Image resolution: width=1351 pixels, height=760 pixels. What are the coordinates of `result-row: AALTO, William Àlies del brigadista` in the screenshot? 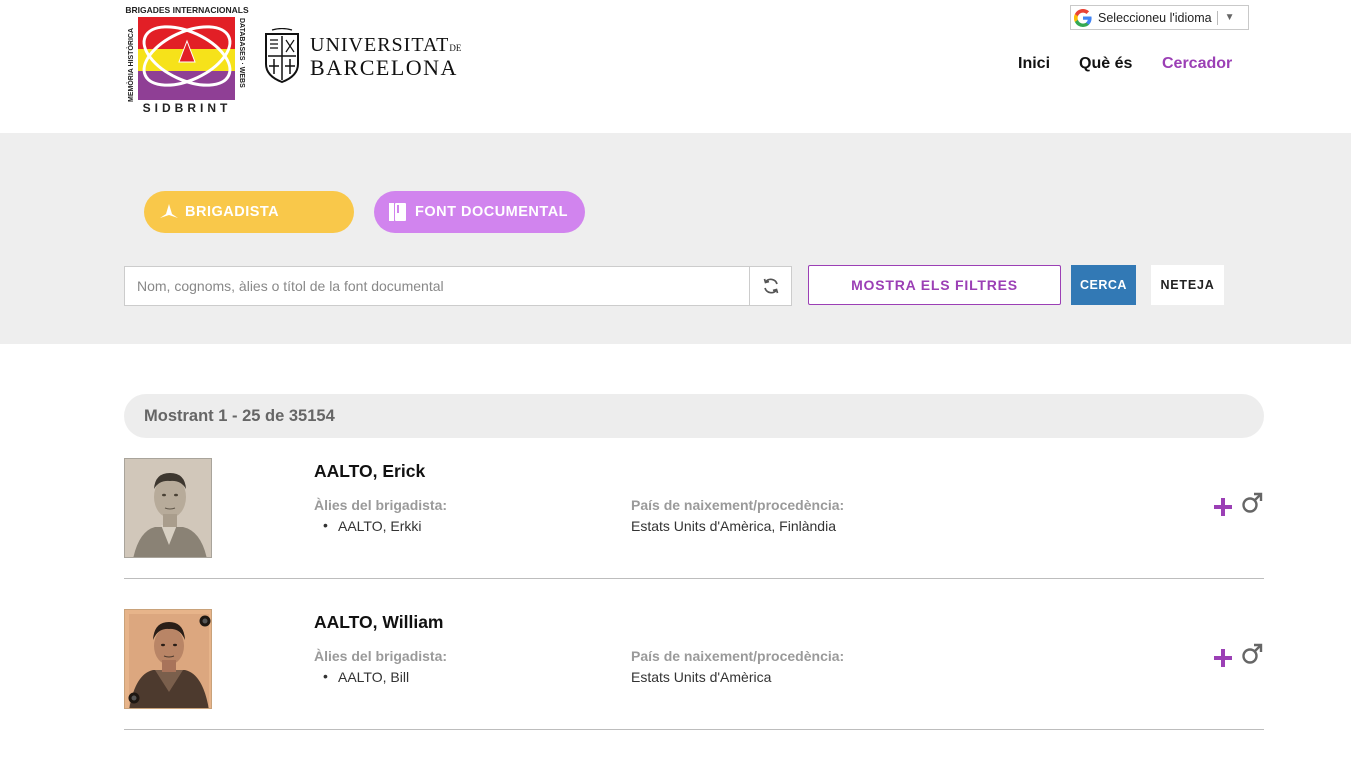 It's located at (694, 669).